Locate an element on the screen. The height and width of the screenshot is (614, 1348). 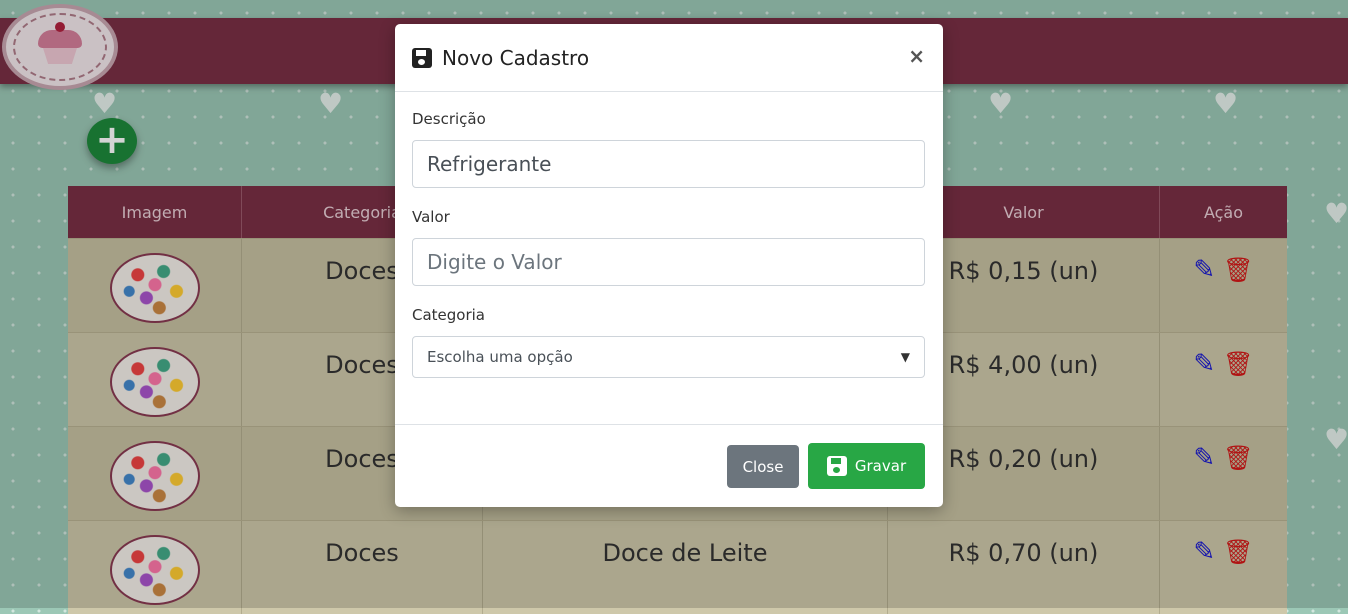
close-icon: × is located at coordinates (916, 56).